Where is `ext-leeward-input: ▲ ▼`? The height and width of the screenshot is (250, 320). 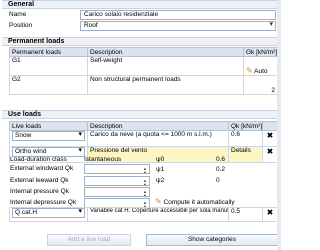
ext-leeward-input: ▲ ▼ is located at coordinates (117, 181).